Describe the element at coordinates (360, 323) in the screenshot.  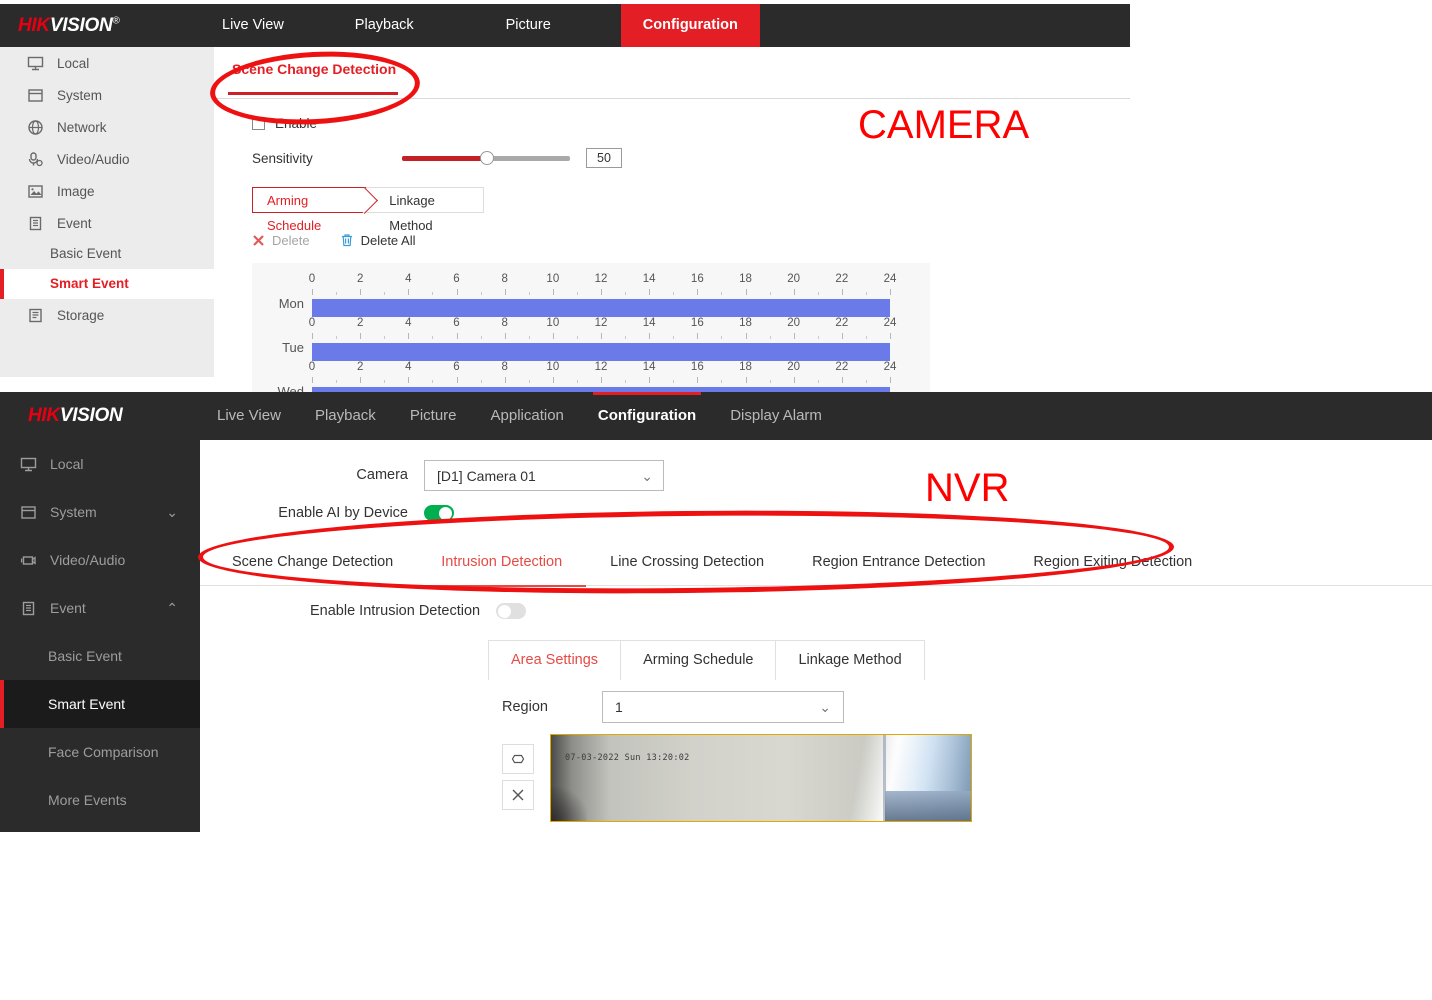
I see `schedule-tick-label: 2` at that location.